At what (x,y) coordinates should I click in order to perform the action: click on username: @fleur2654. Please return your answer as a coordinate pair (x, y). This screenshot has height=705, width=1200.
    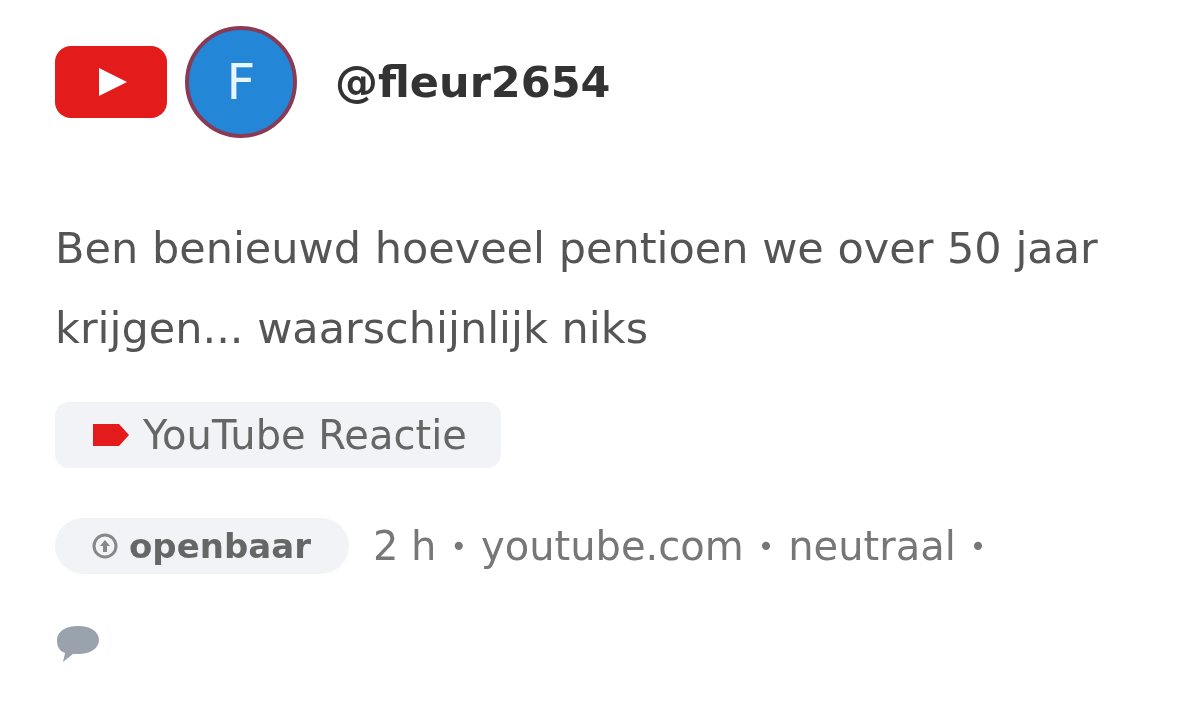
    Looking at the image, I should click on (473, 82).